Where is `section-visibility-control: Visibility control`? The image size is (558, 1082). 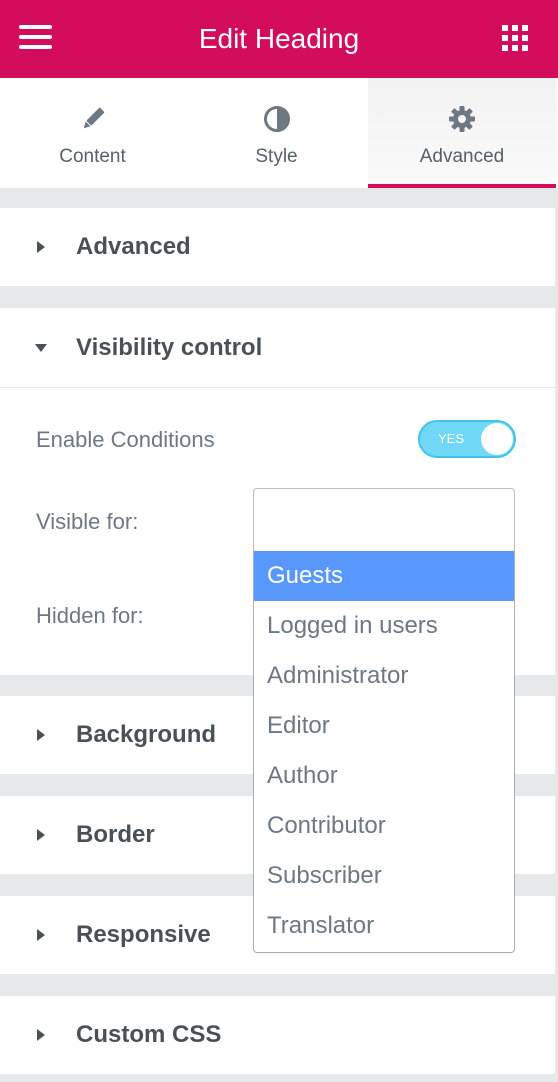
section-visibility-control: Visibility control is located at coordinates (277, 347).